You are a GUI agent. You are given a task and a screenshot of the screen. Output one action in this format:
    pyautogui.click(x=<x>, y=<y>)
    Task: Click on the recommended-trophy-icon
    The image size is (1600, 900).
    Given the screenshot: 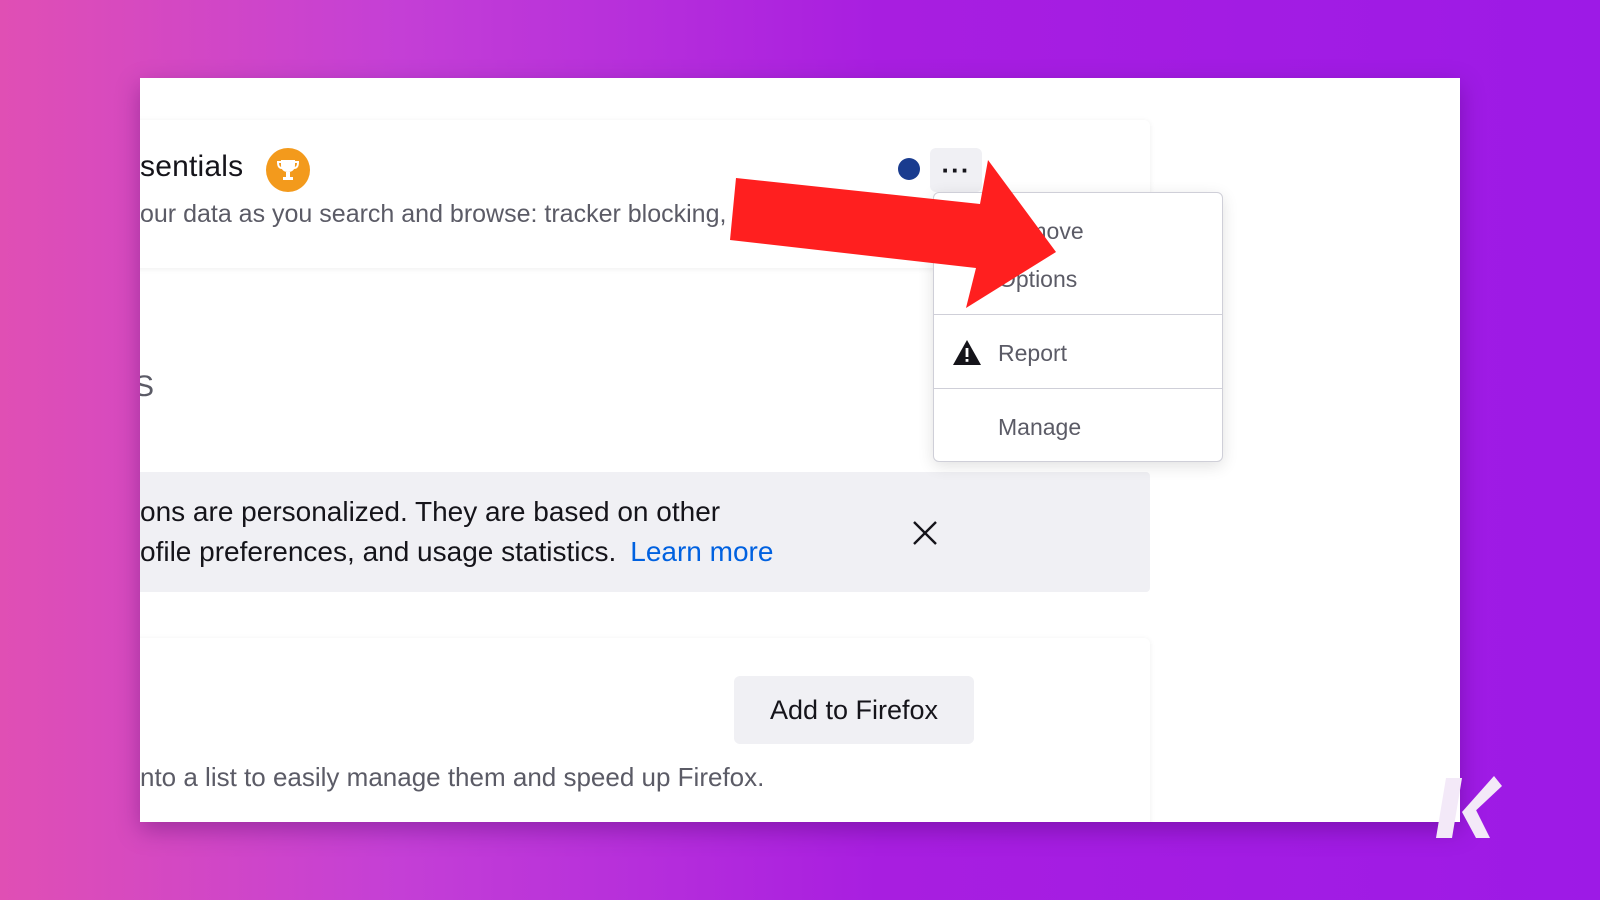 What is the action you would take?
    pyautogui.click(x=288, y=170)
    